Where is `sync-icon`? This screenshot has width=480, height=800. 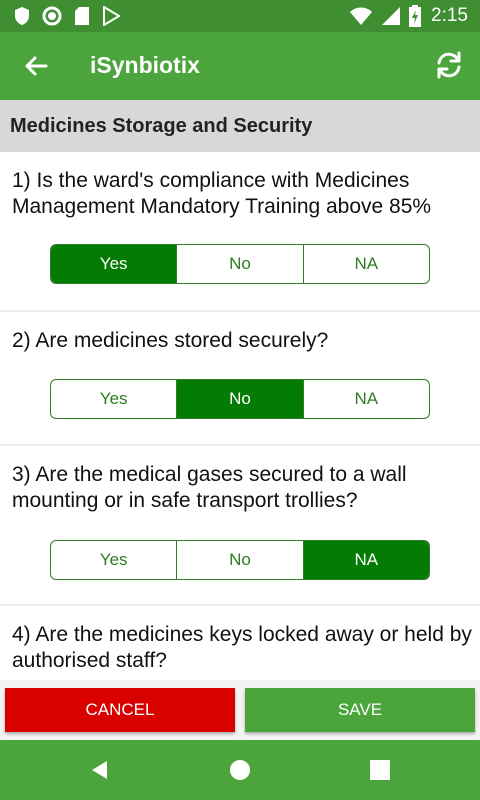 sync-icon is located at coordinates (449, 65).